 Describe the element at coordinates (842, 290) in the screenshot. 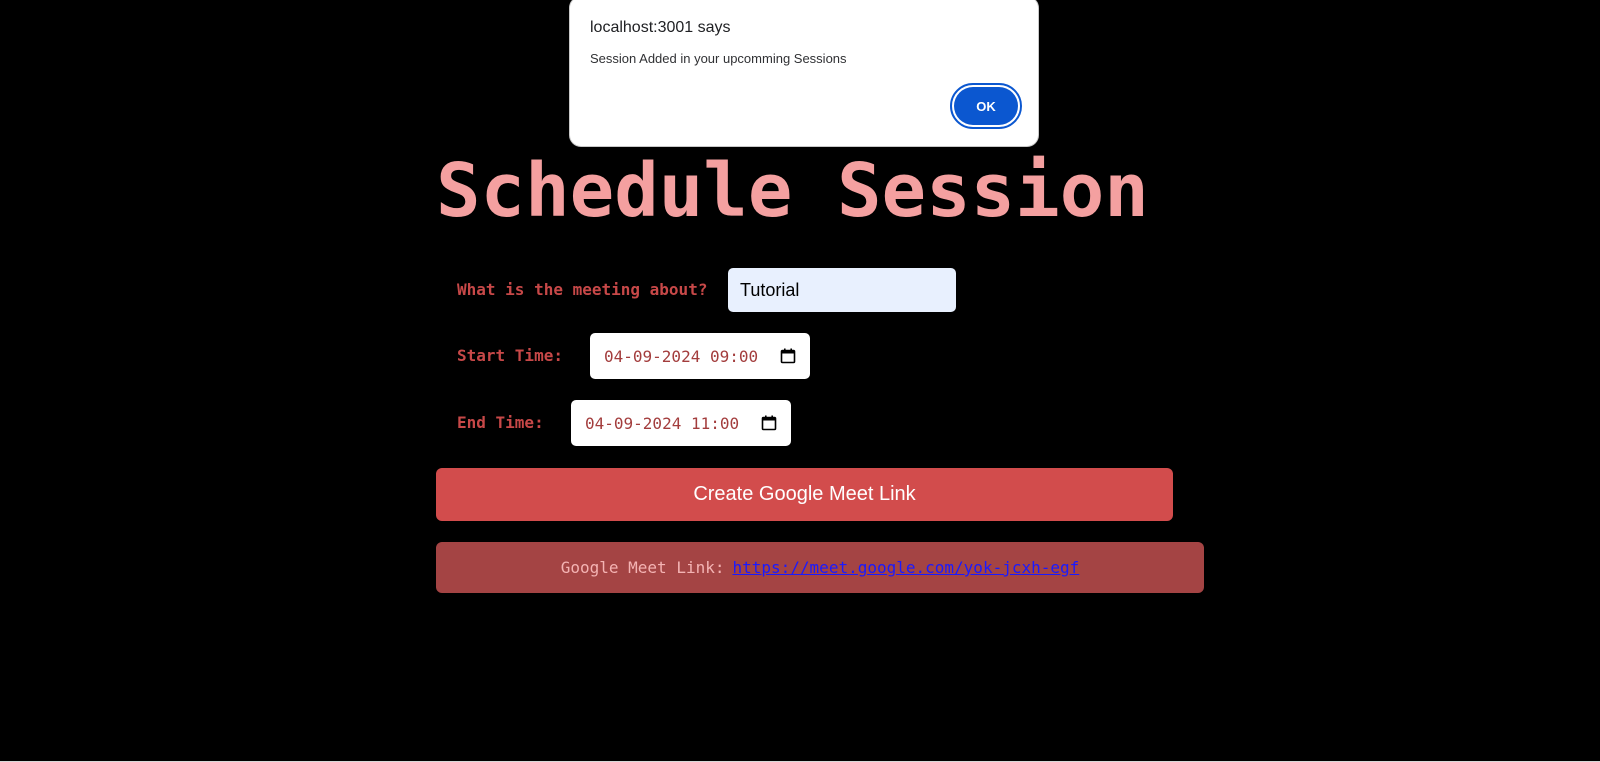

I see `topic-input` at that location.